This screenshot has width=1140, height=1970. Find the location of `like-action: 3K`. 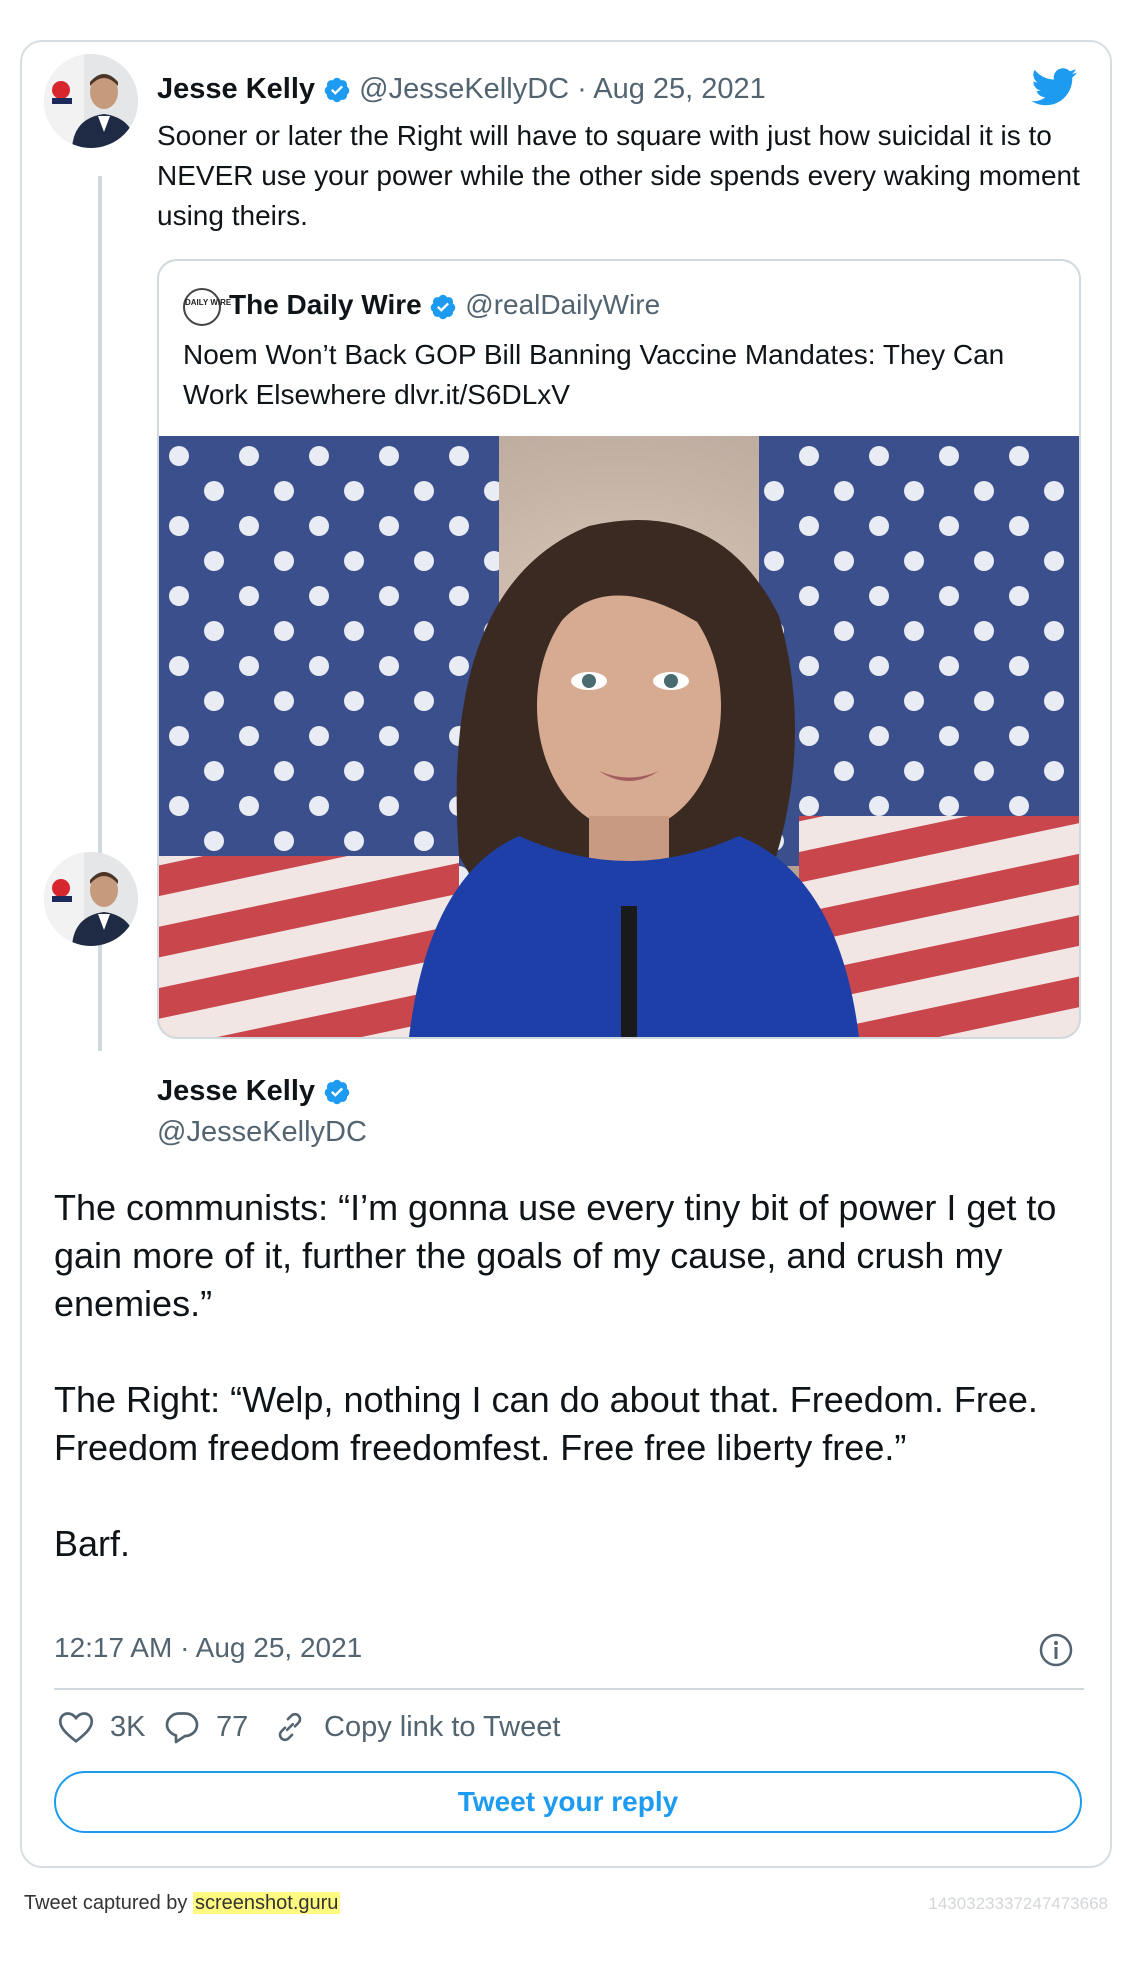

like-action: 3K is located at coordinates (101, 1727).